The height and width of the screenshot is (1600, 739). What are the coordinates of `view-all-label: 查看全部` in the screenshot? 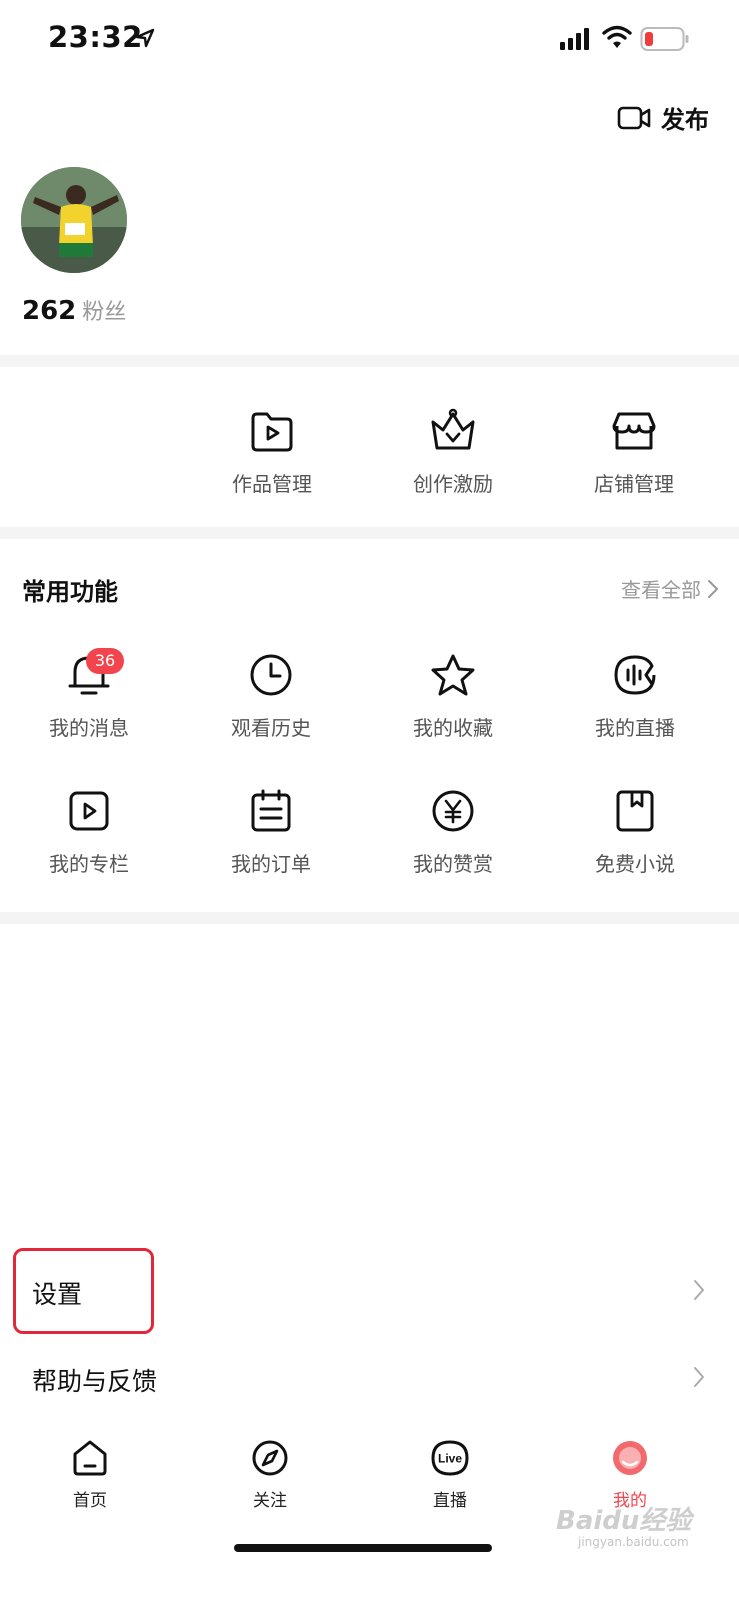 It's located at (661, 590).